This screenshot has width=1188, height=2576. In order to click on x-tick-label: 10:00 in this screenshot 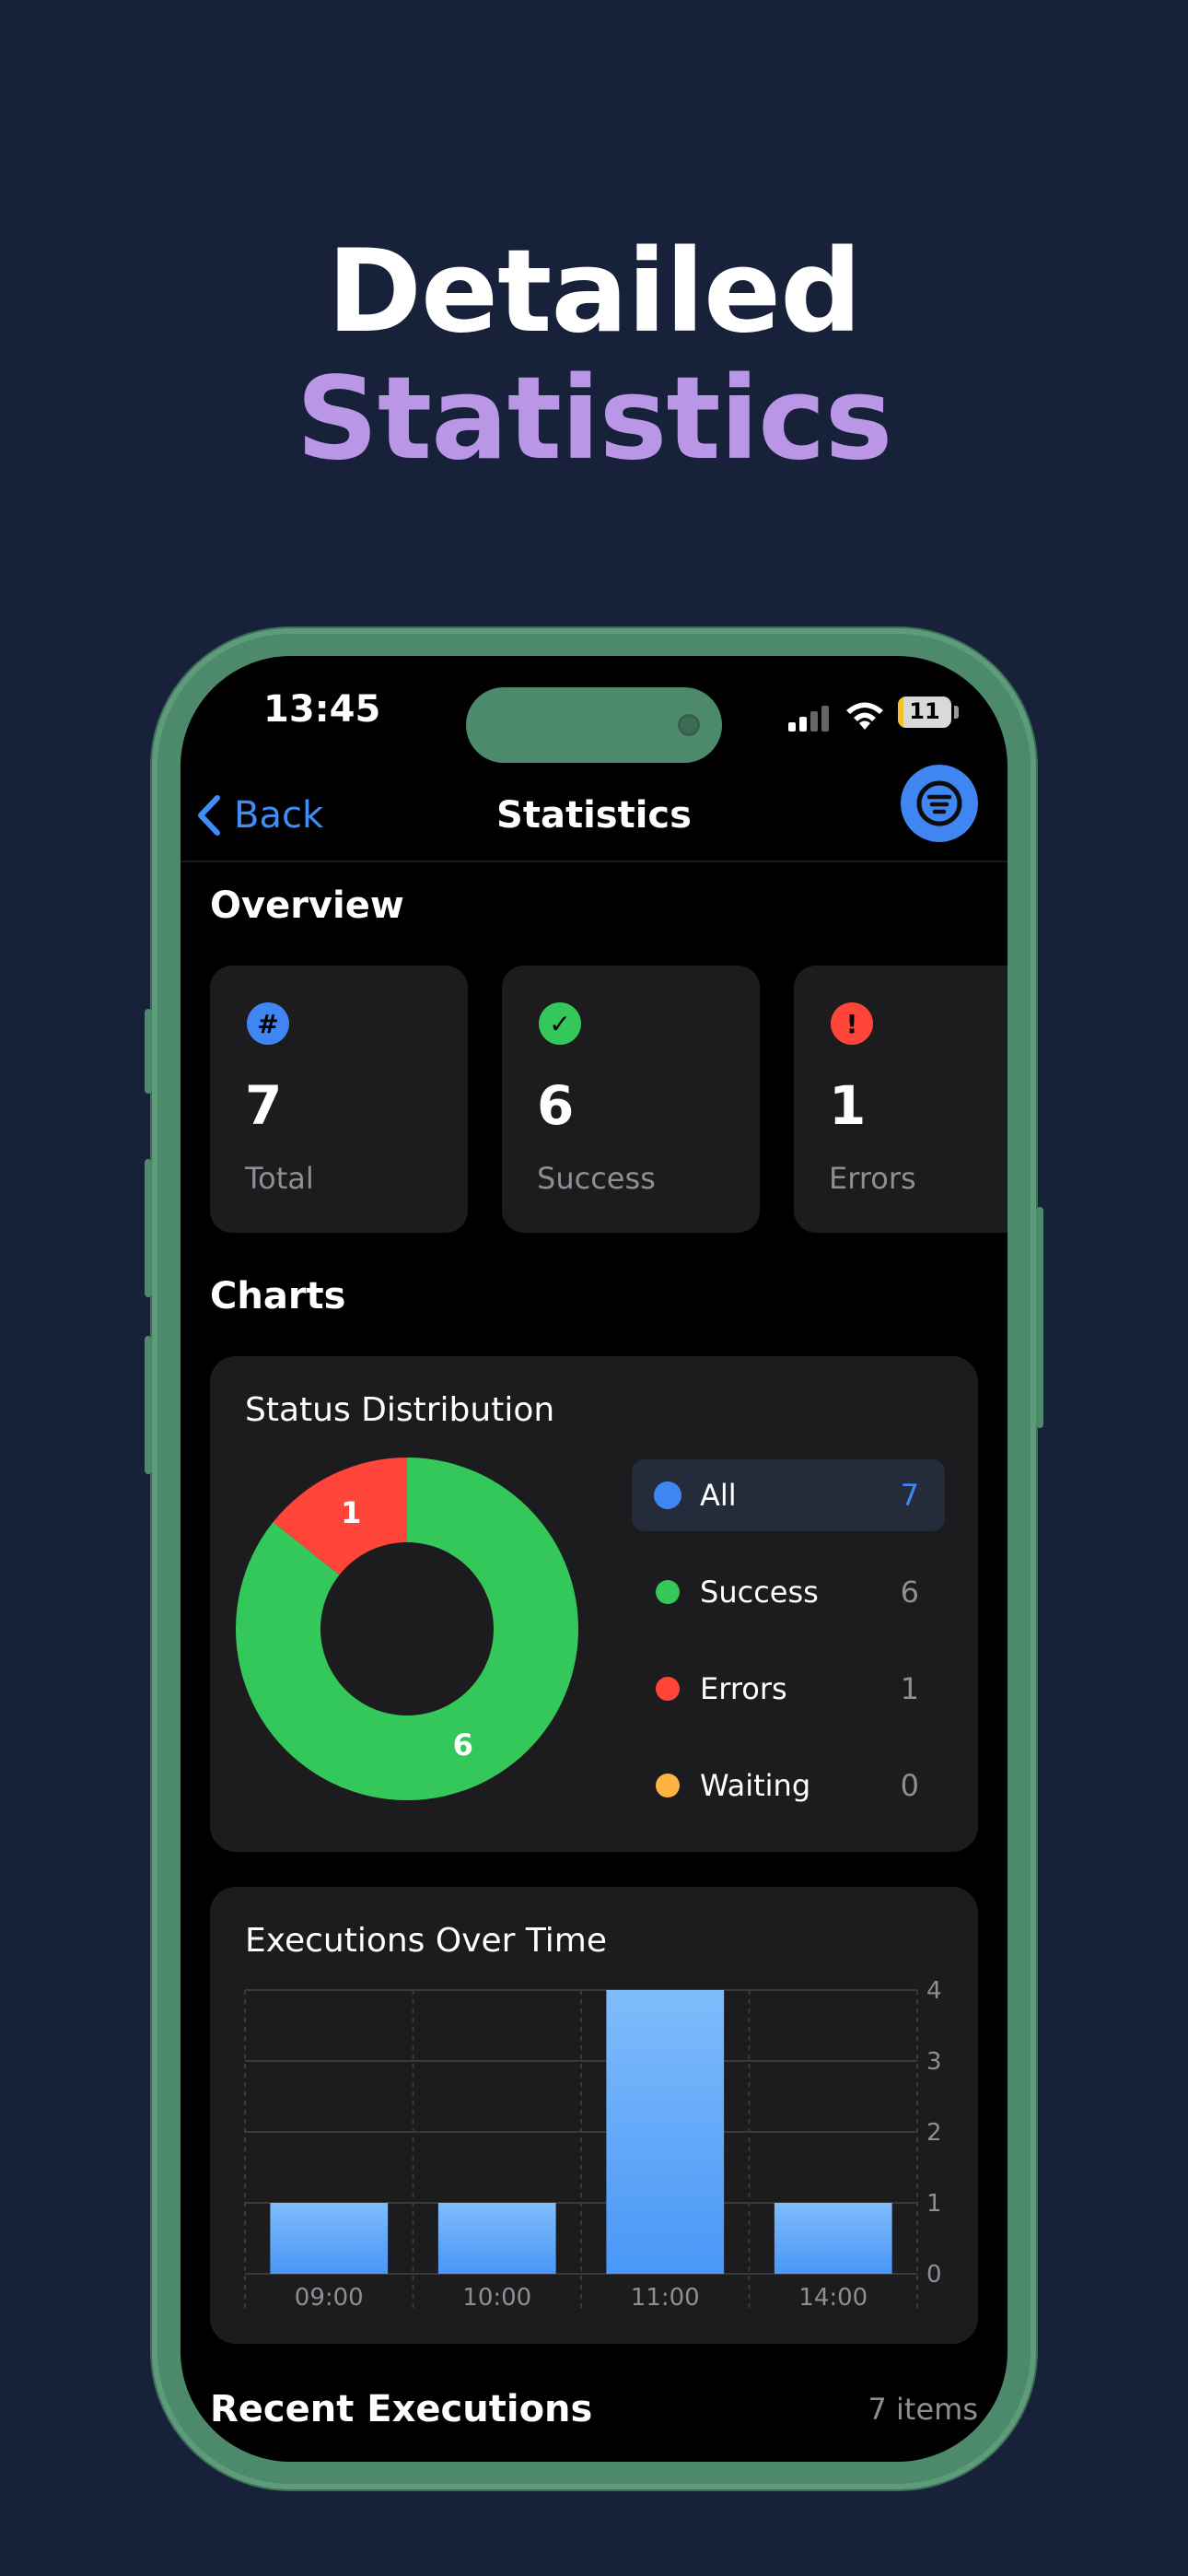, I will do `click(496, 2298)`.